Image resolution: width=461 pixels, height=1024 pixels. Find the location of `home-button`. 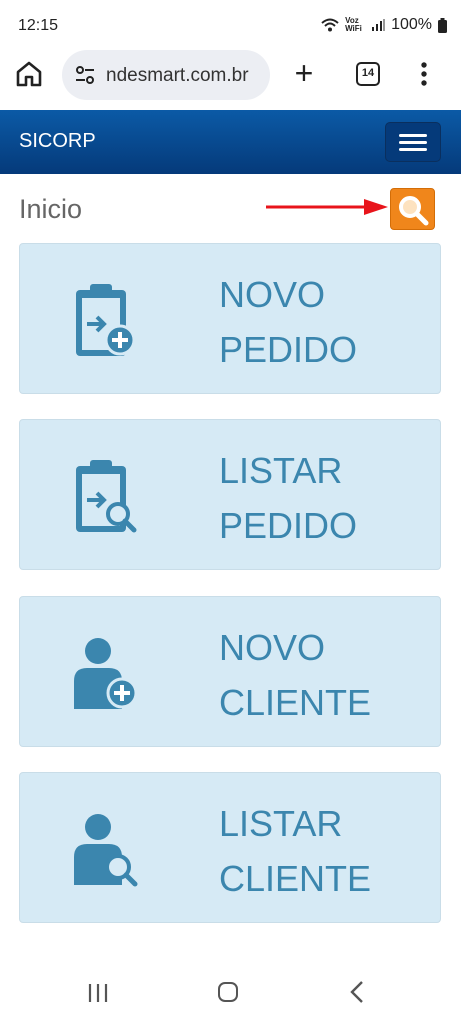

home-button is located at coordinates (29, 76).